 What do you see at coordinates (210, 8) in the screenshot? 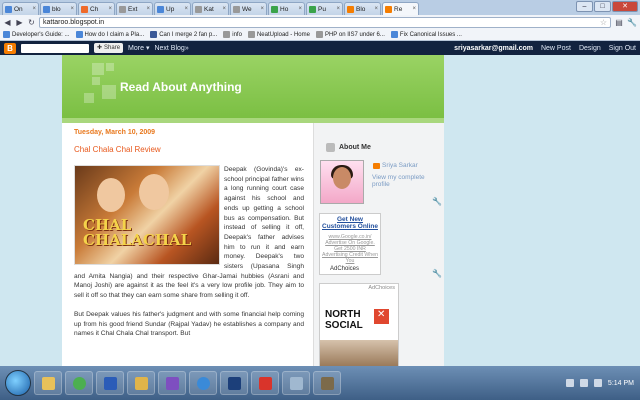
I see `browser-tab: Kat ×` at bounding box center [210, 8].